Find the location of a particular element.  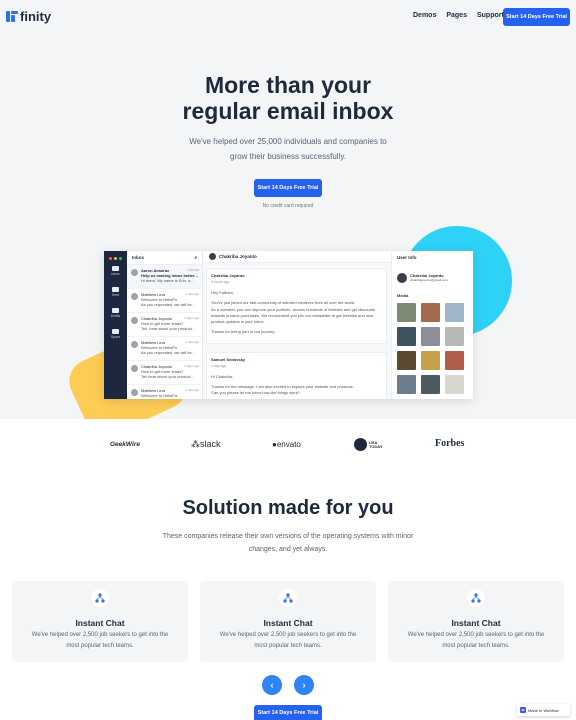

envato-logo-text: envato is located at coordinates (288, 444).